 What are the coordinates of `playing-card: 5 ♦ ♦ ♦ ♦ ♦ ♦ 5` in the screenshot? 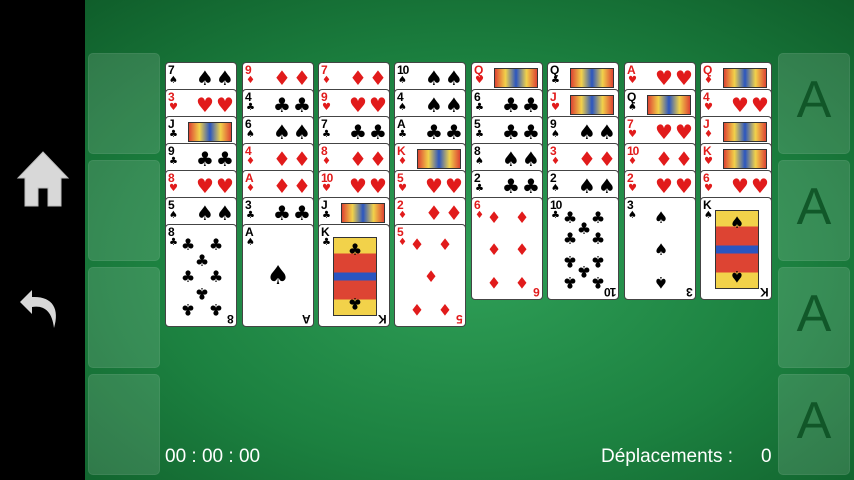 It's located at (430, 275).